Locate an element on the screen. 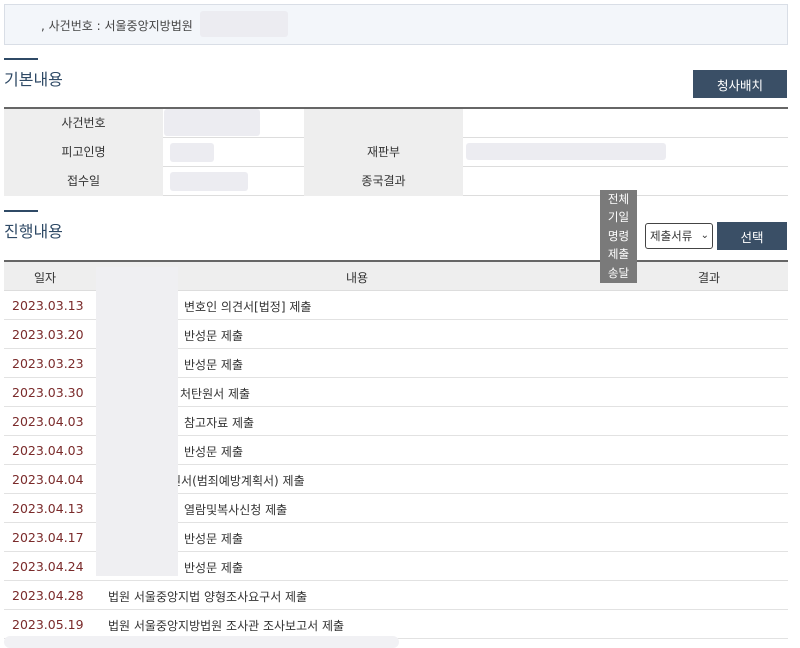 The image size is (800, 648). info-label: 피고인명 is located at coordinates (83, 152).